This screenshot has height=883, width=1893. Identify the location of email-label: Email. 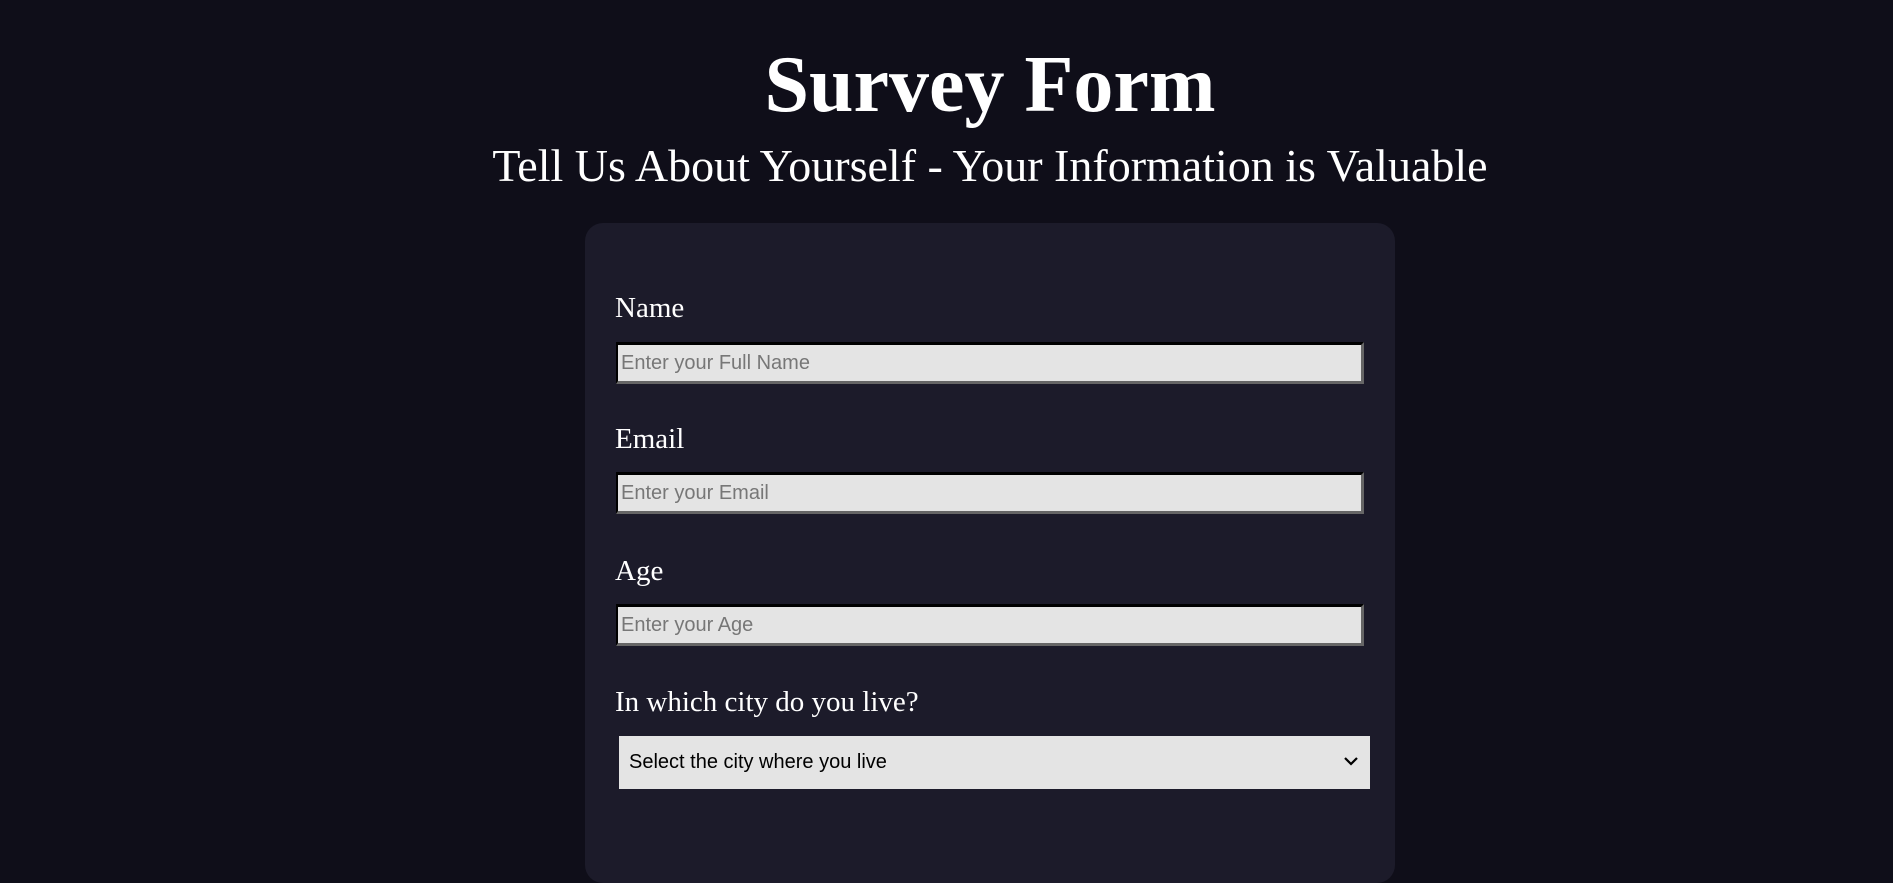
(650, 439).